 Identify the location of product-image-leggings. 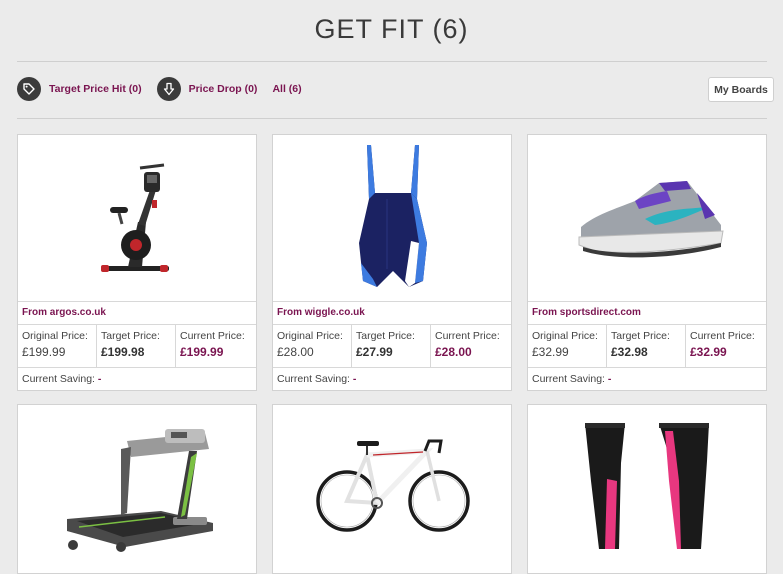
(647, 488).